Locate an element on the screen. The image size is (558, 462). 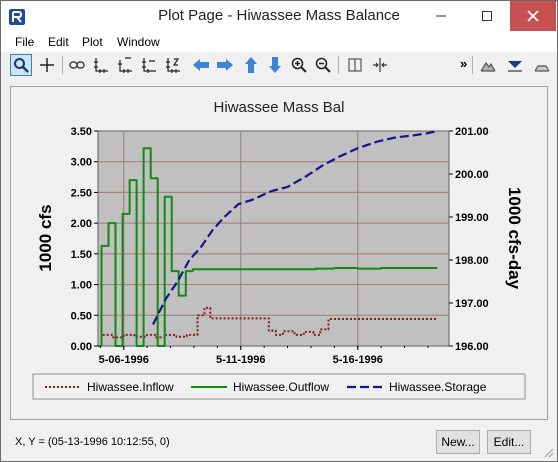
axis-left-button is located at coordinates (149, 65).